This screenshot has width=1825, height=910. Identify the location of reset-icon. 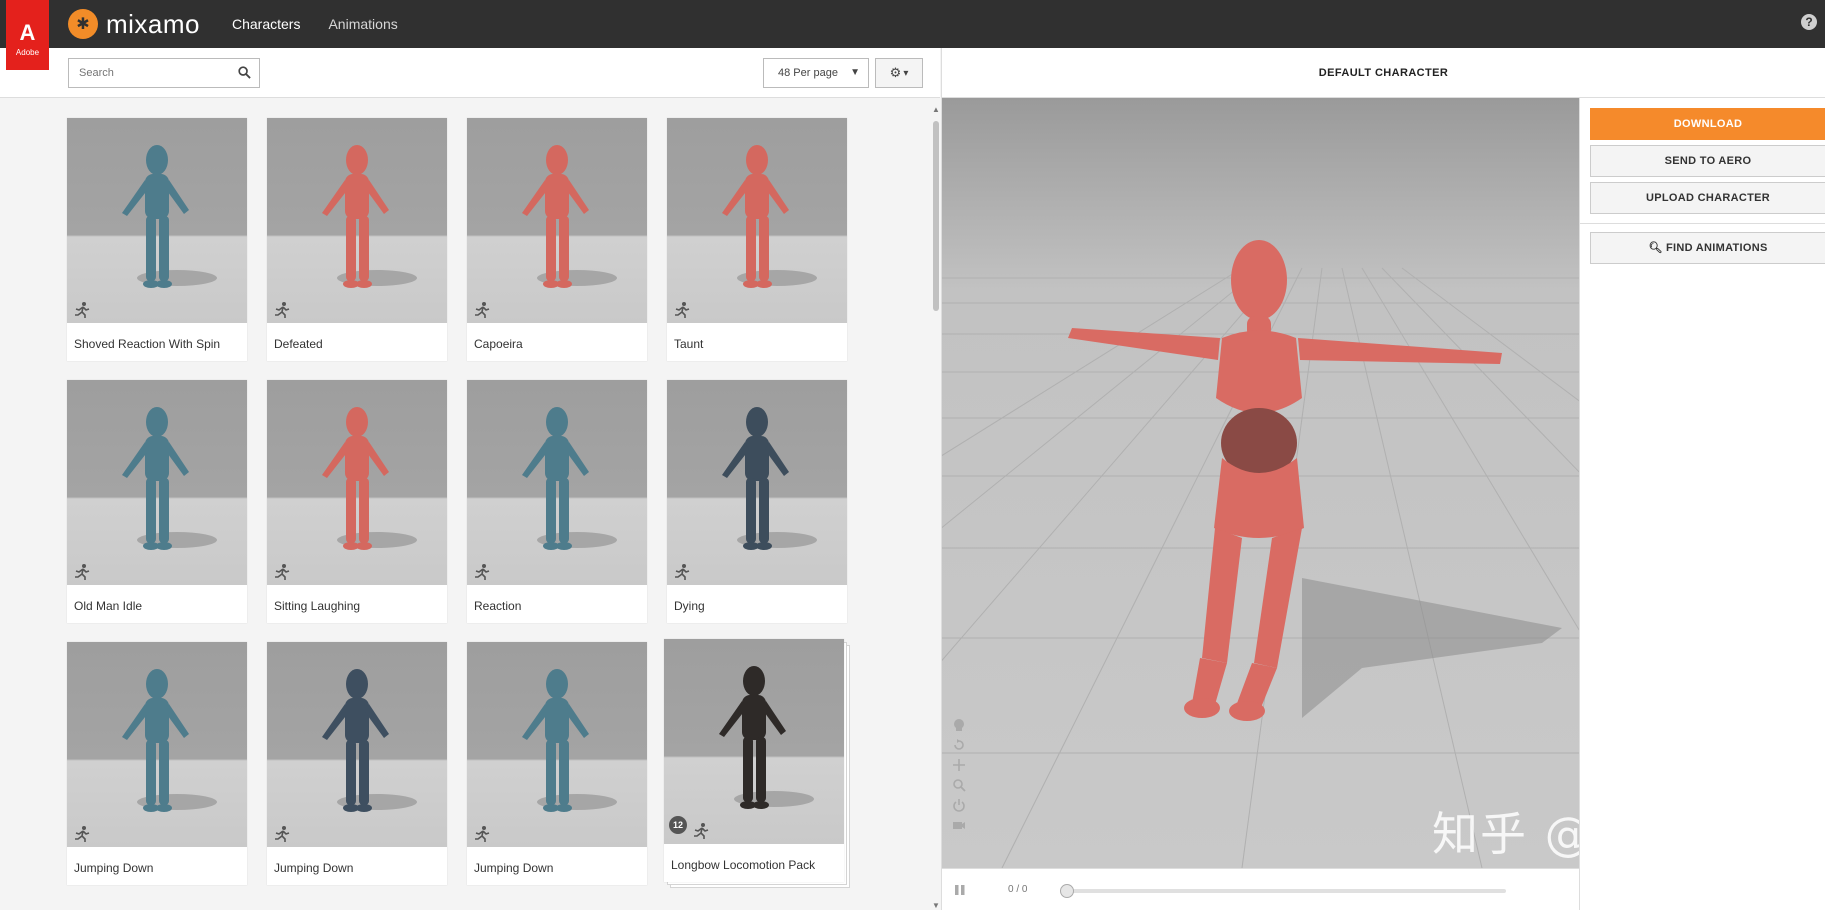
(959, 745).